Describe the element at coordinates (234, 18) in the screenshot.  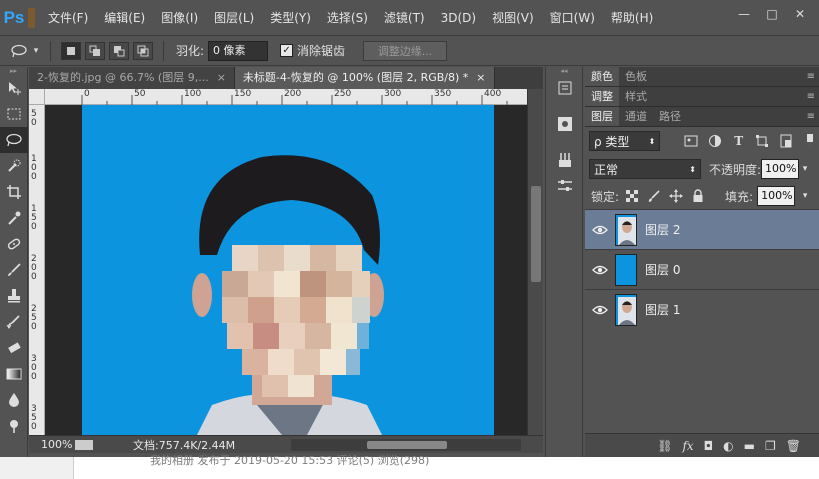
I see `menu-layer: 图层(L)` at that location.